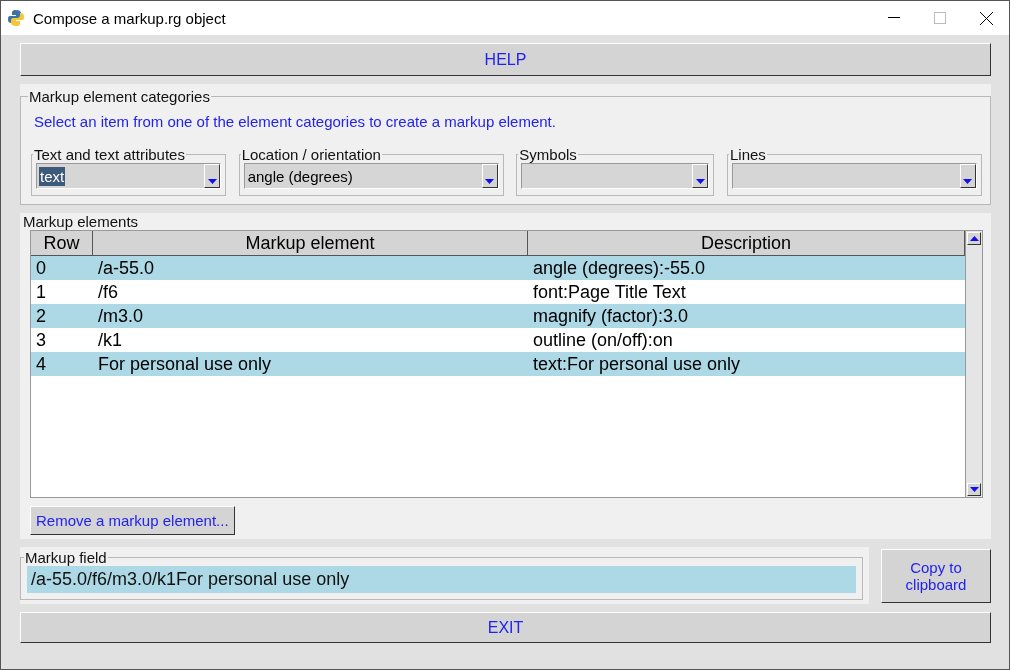  Describe the element at coordinates (973, 364) in the screenshot. I see `scrollbar` at that location.